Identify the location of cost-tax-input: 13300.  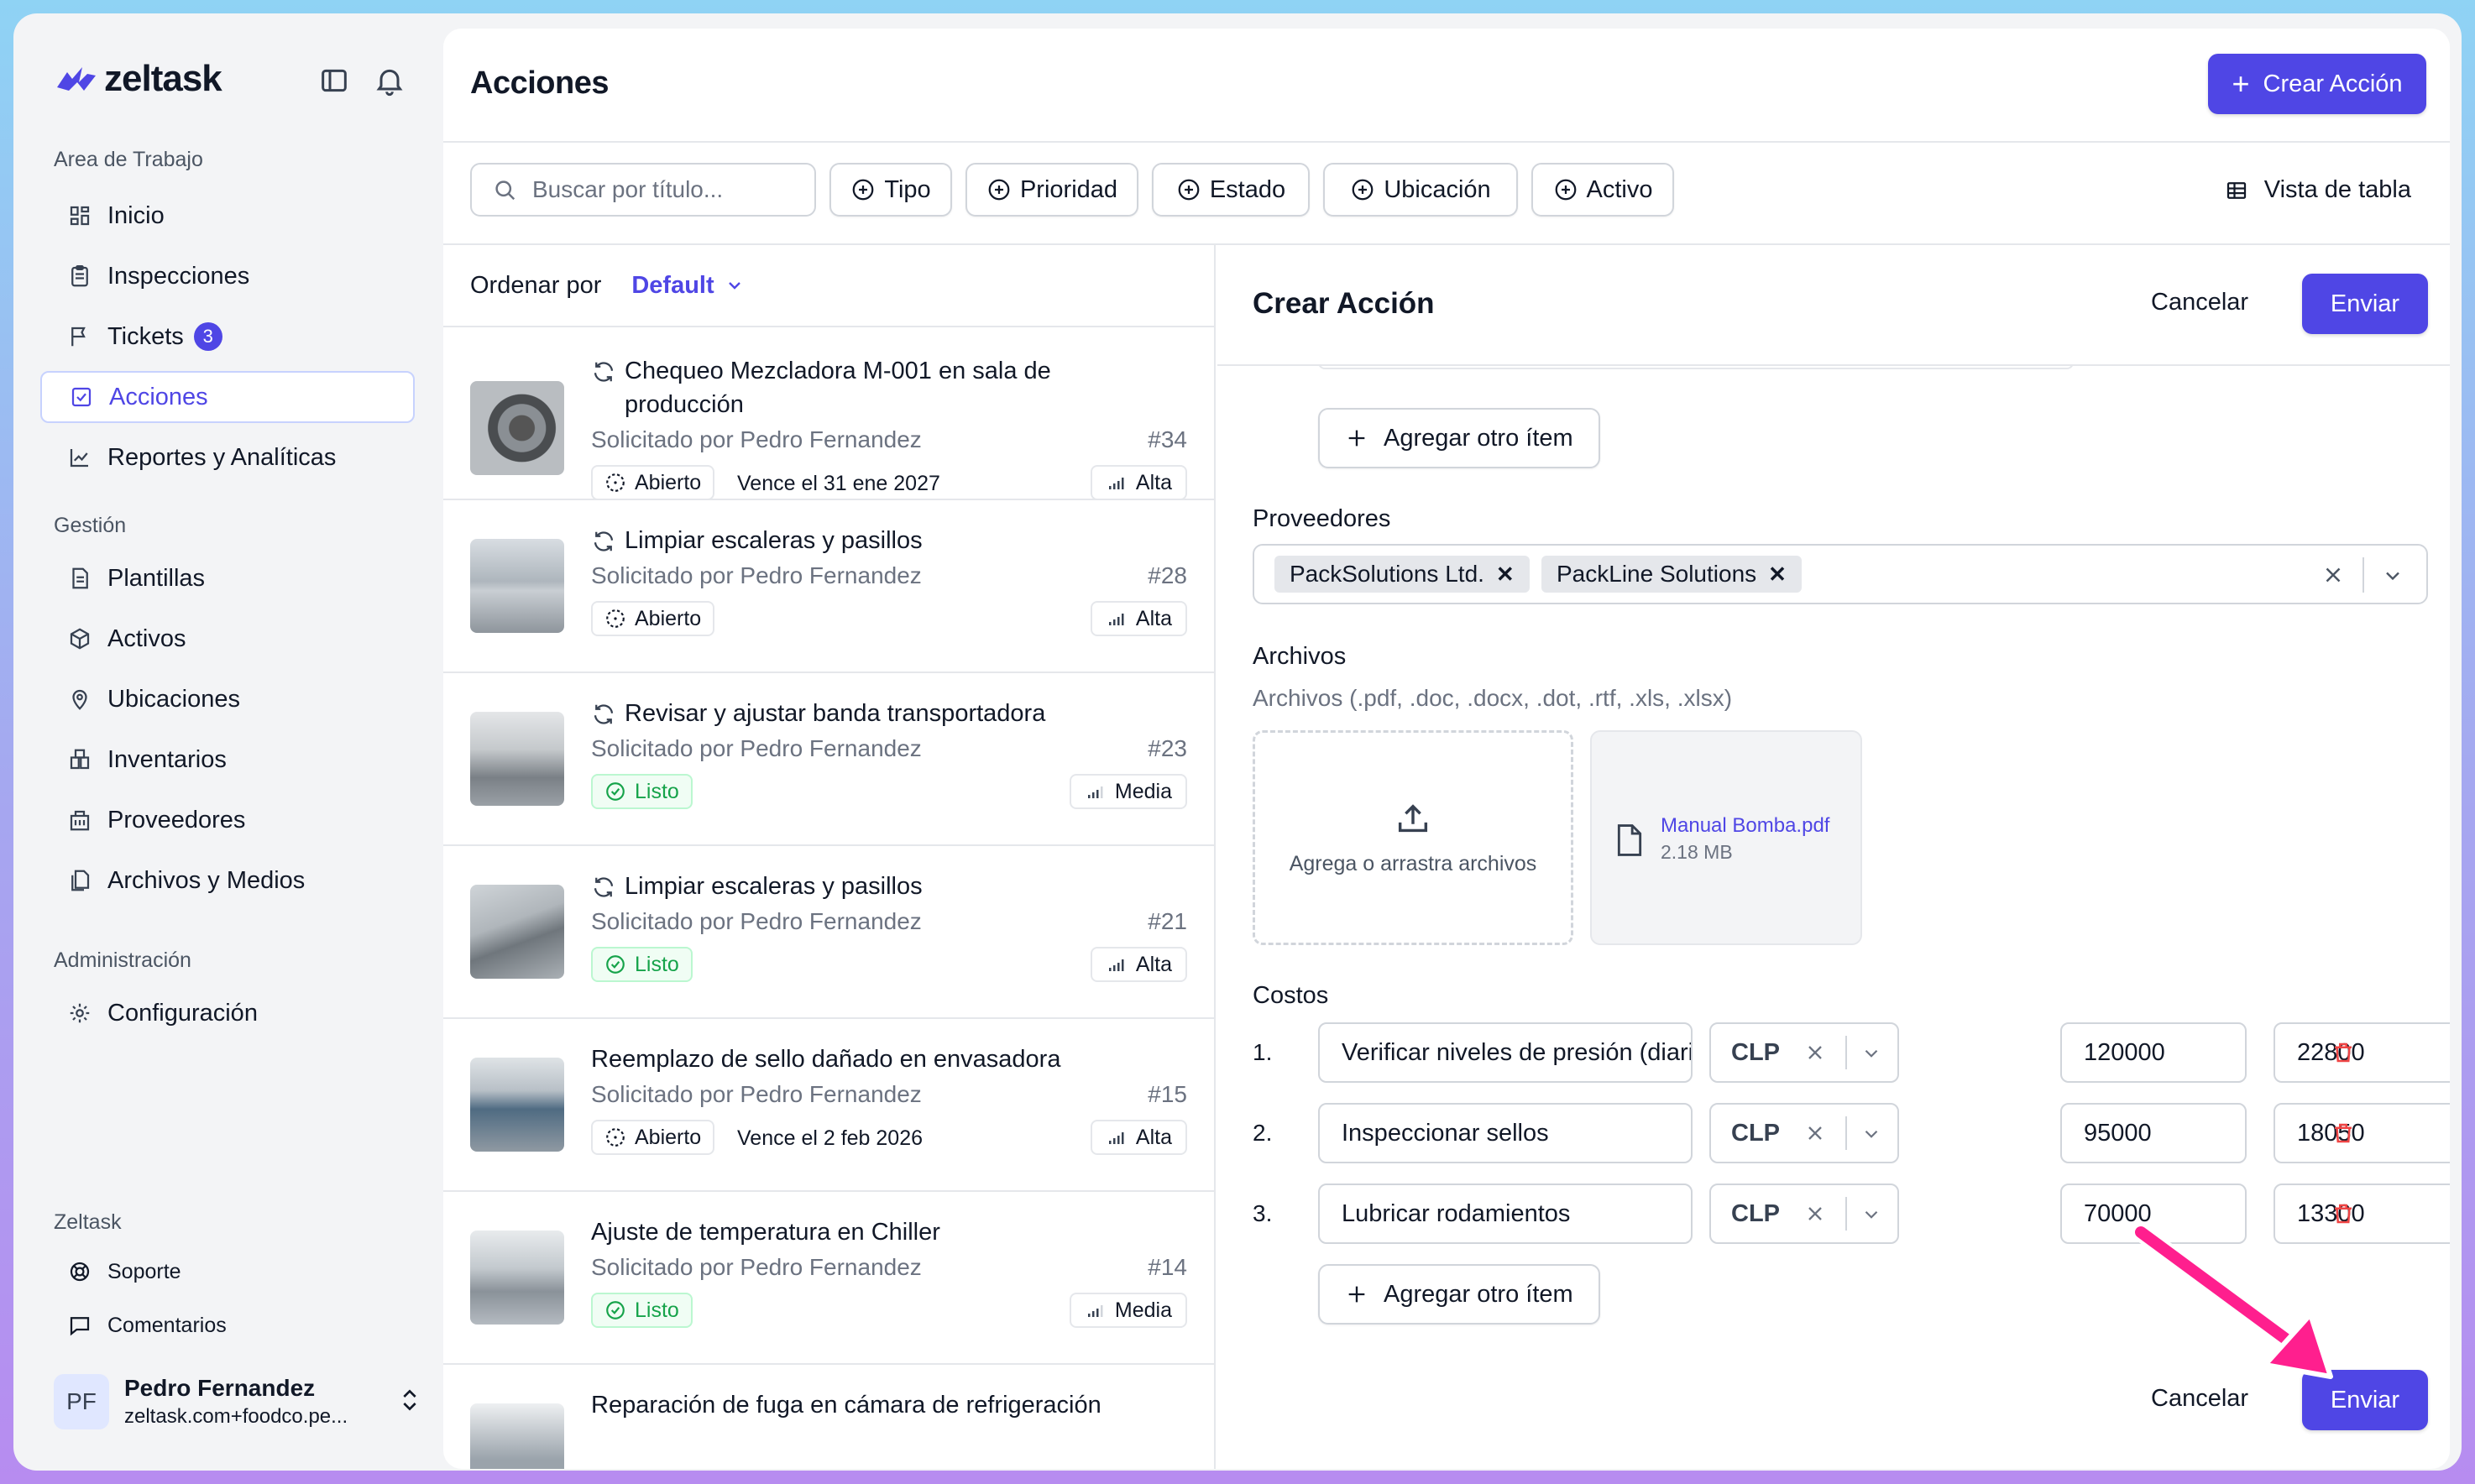
(2362, 1214).